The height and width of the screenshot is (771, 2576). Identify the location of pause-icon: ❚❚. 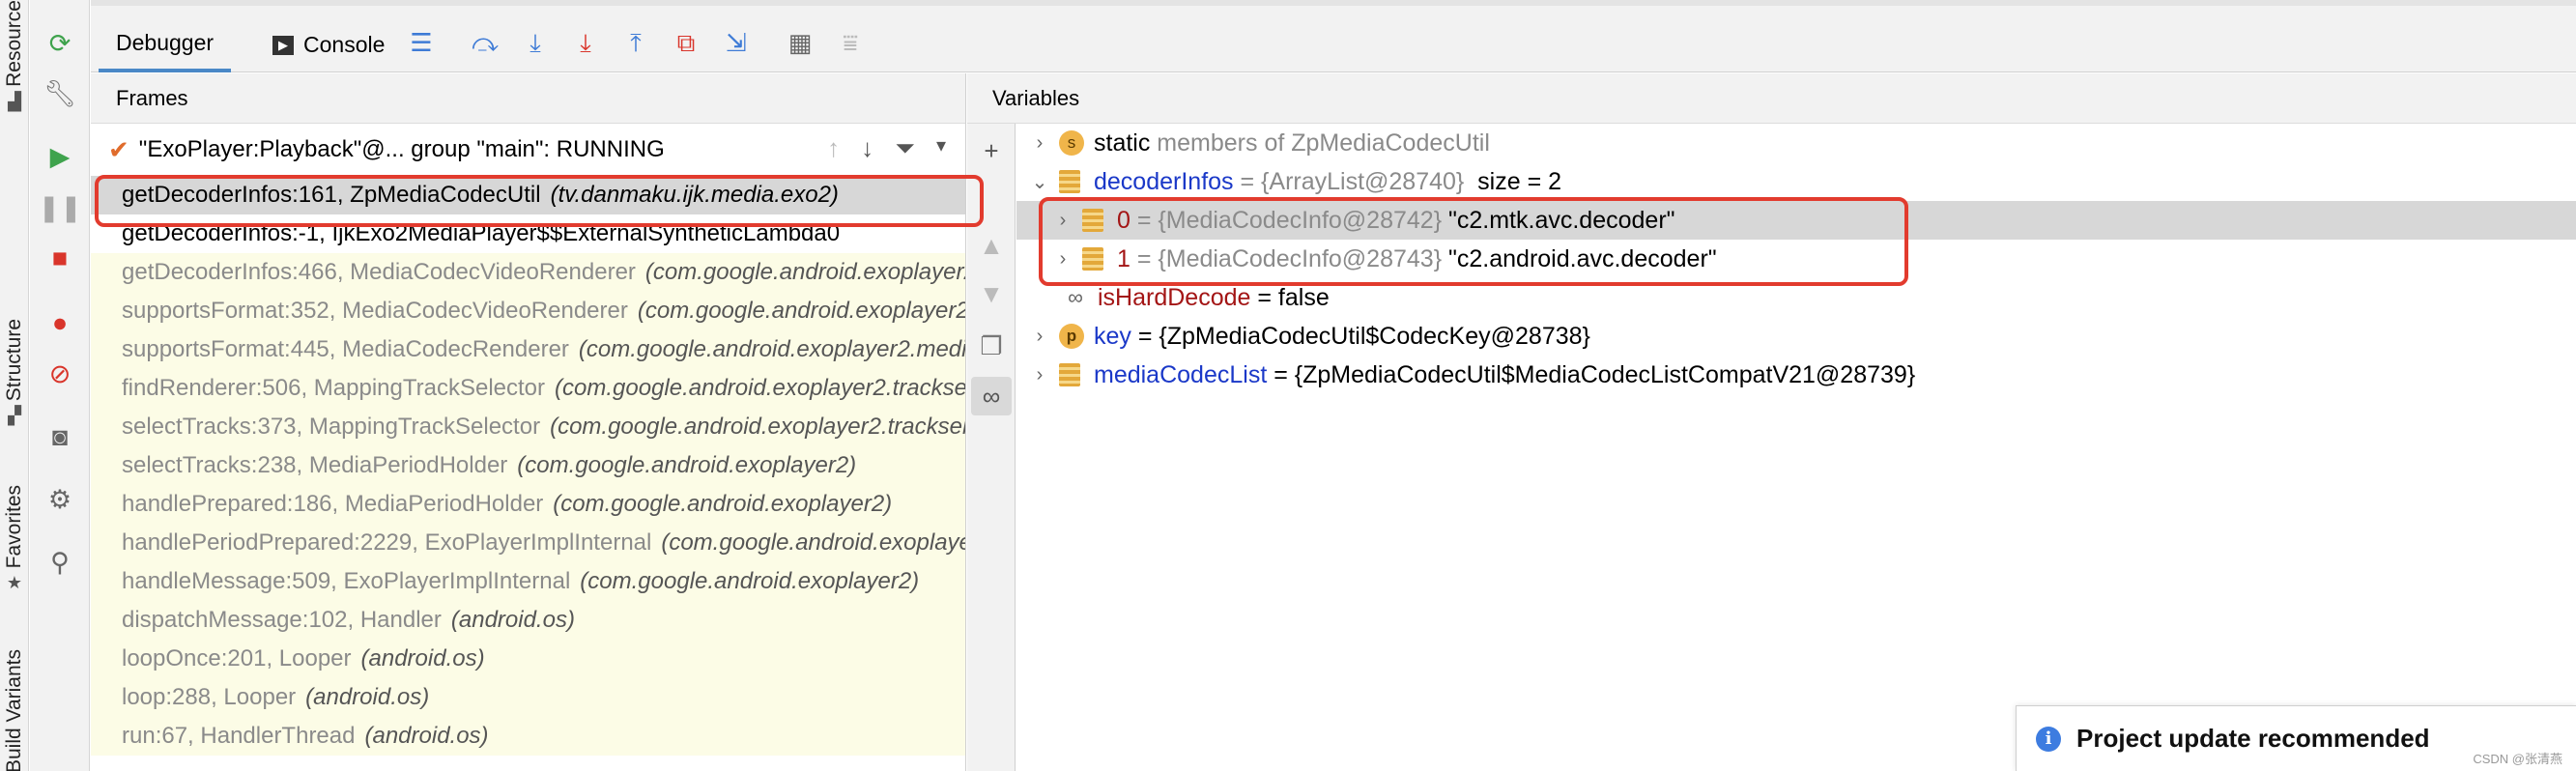
(60, 207).